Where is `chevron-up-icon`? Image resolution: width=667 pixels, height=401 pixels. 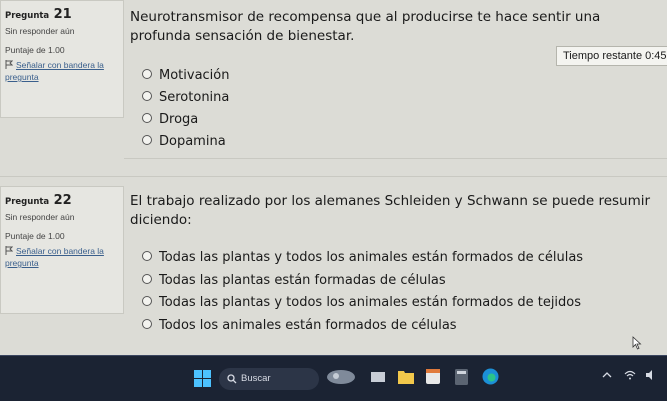
chevron-up-icon is located at coordinates (607, 375).